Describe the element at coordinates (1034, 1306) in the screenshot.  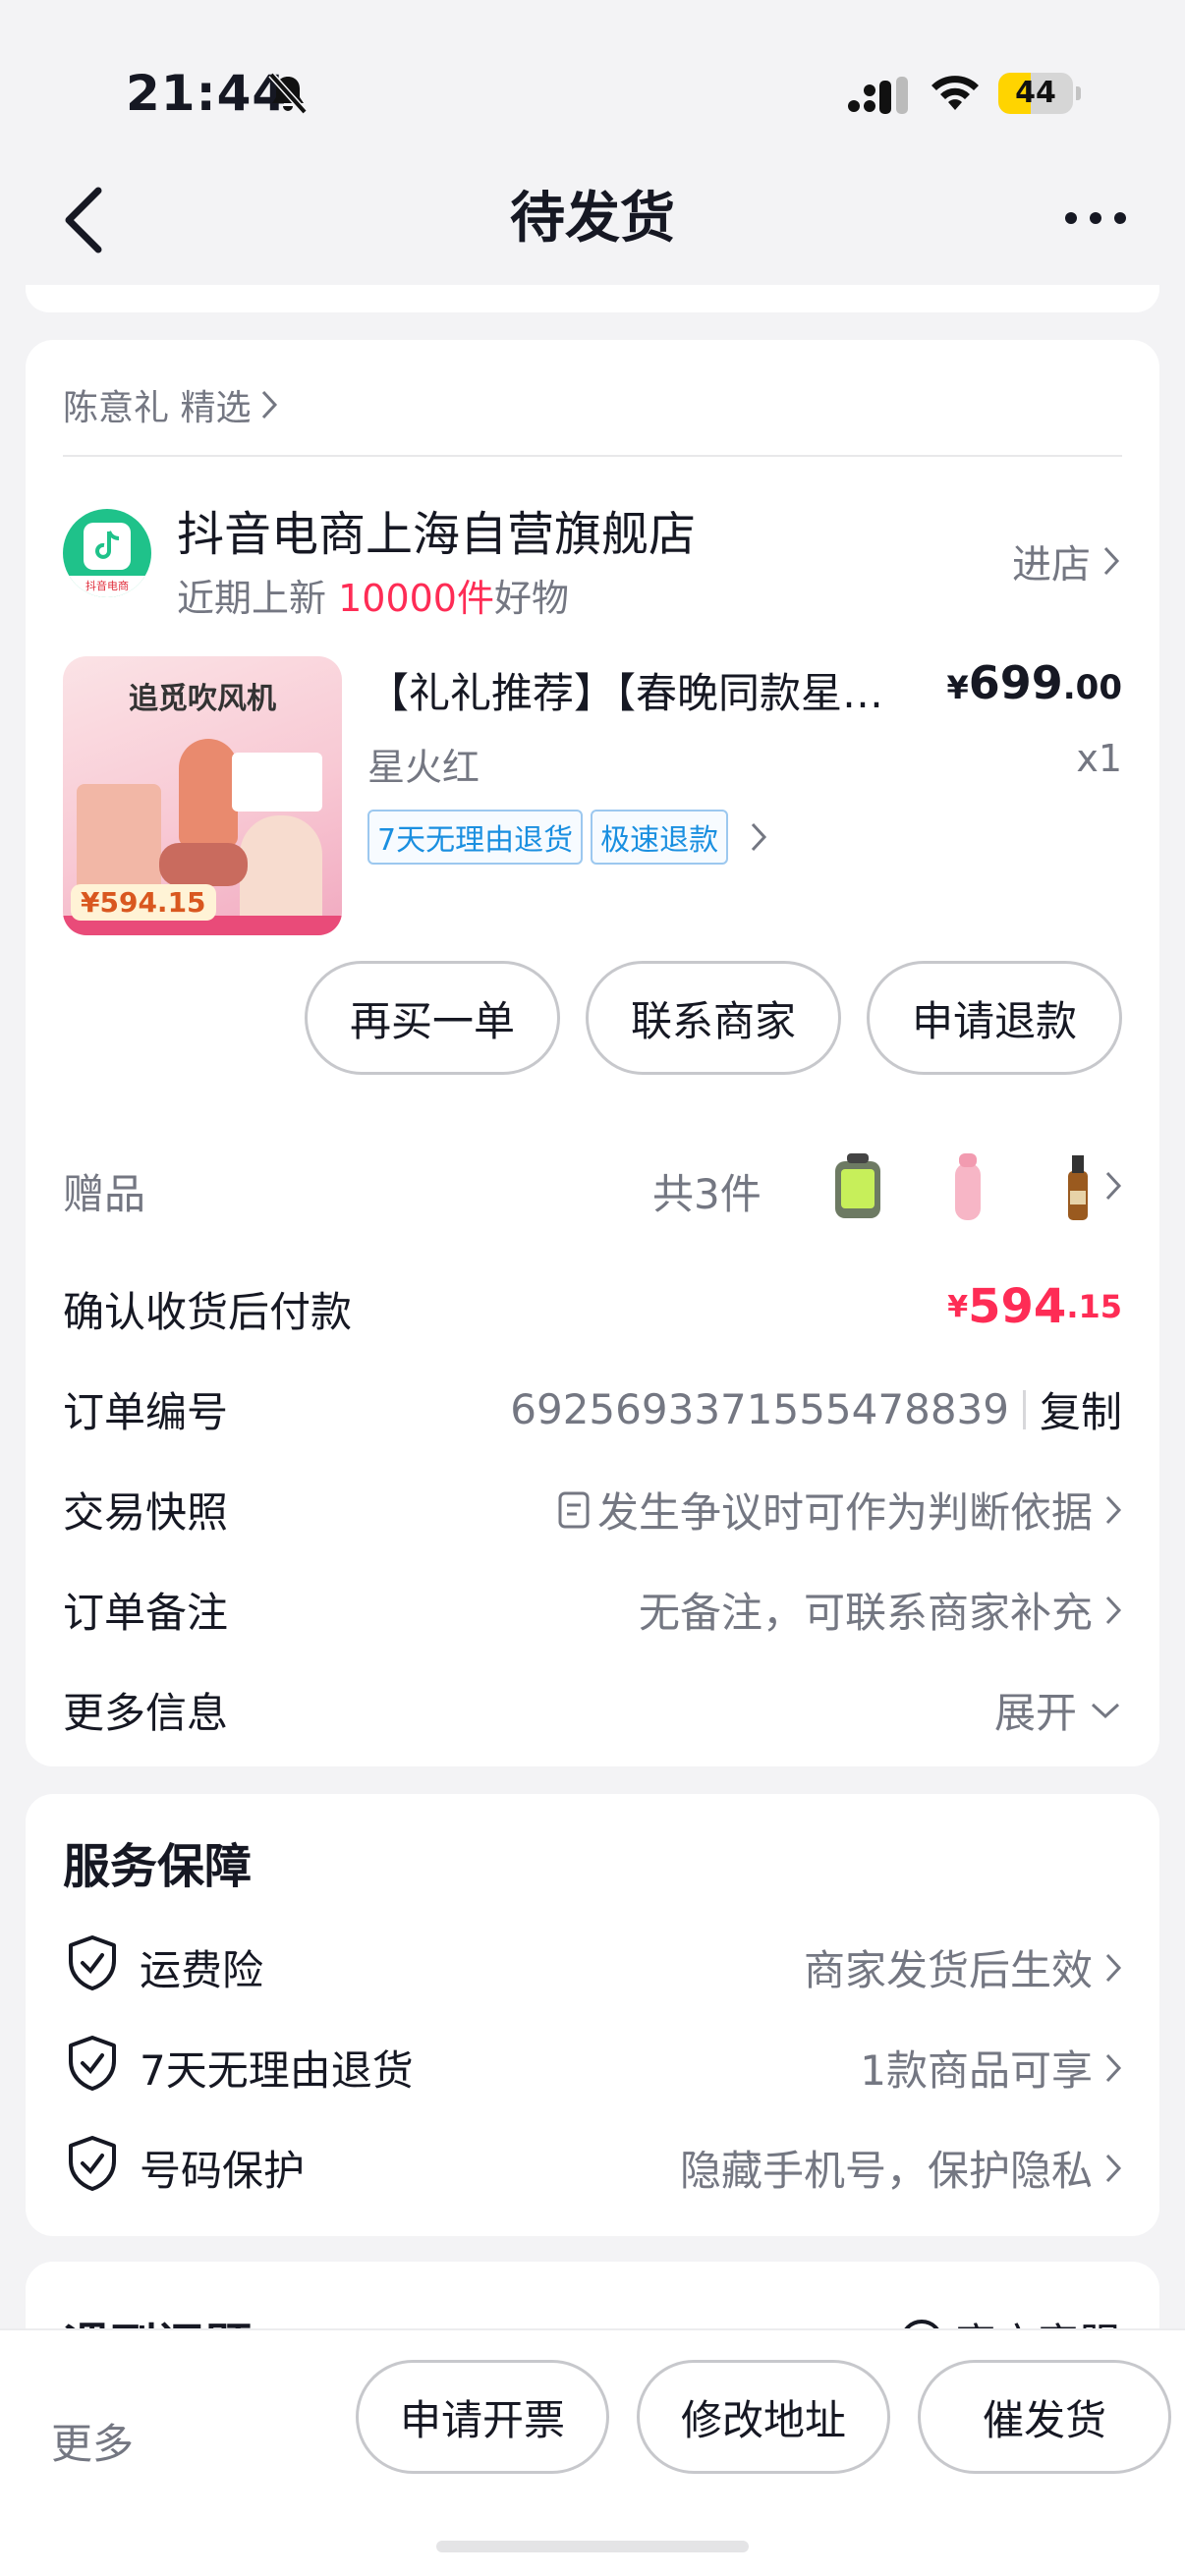
I see `payment-amount: ¥594.15` at that location.